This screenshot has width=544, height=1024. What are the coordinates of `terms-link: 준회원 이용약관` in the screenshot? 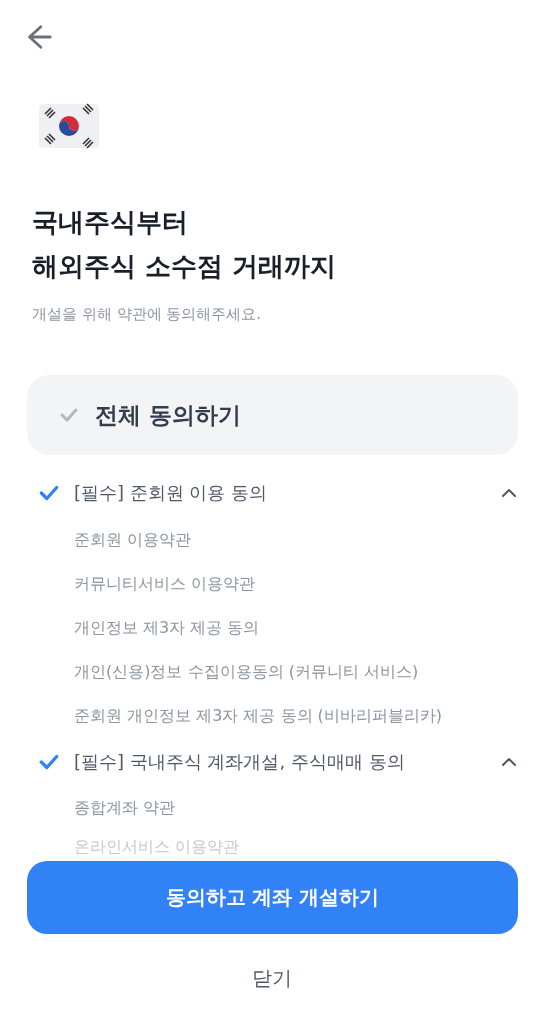 It's located at (133, 540).